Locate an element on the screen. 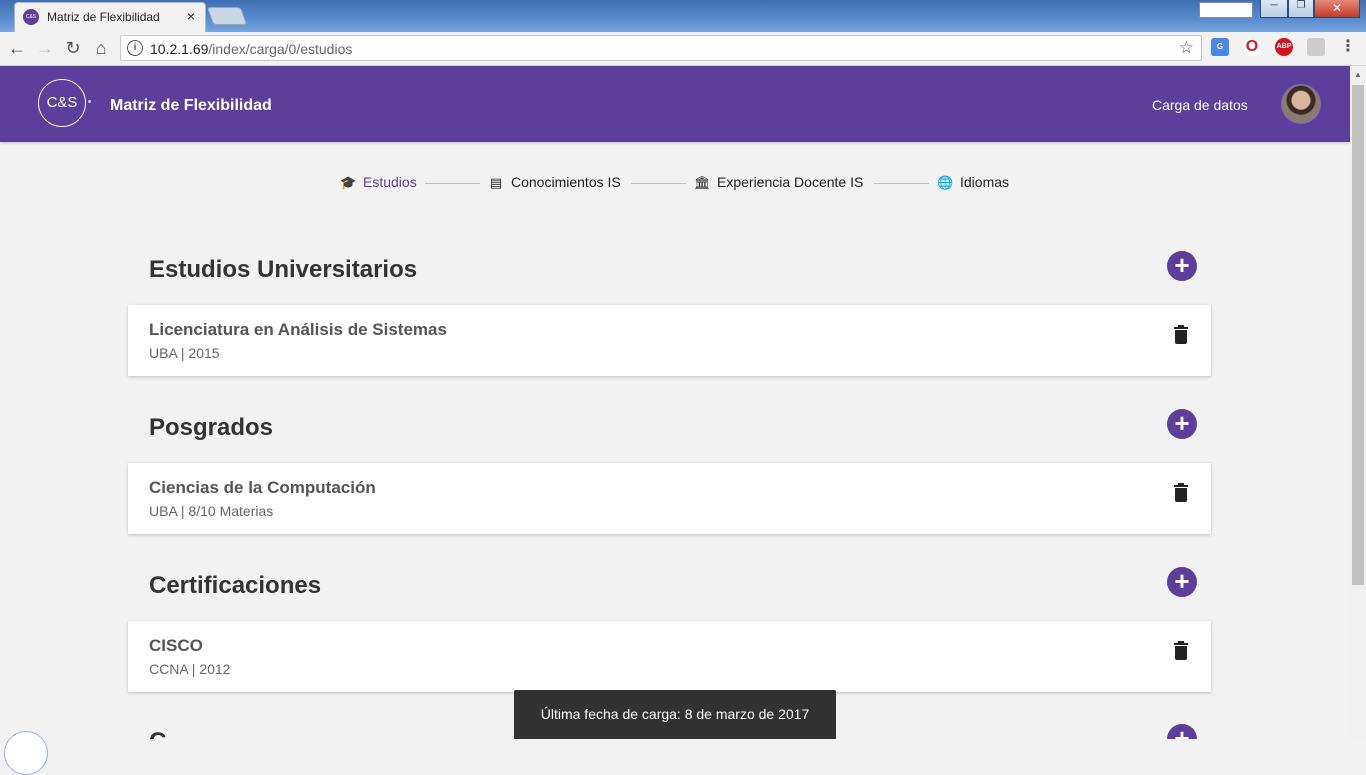  url-path: /index/carga/0/estudios is located at coordinates (280, 49).